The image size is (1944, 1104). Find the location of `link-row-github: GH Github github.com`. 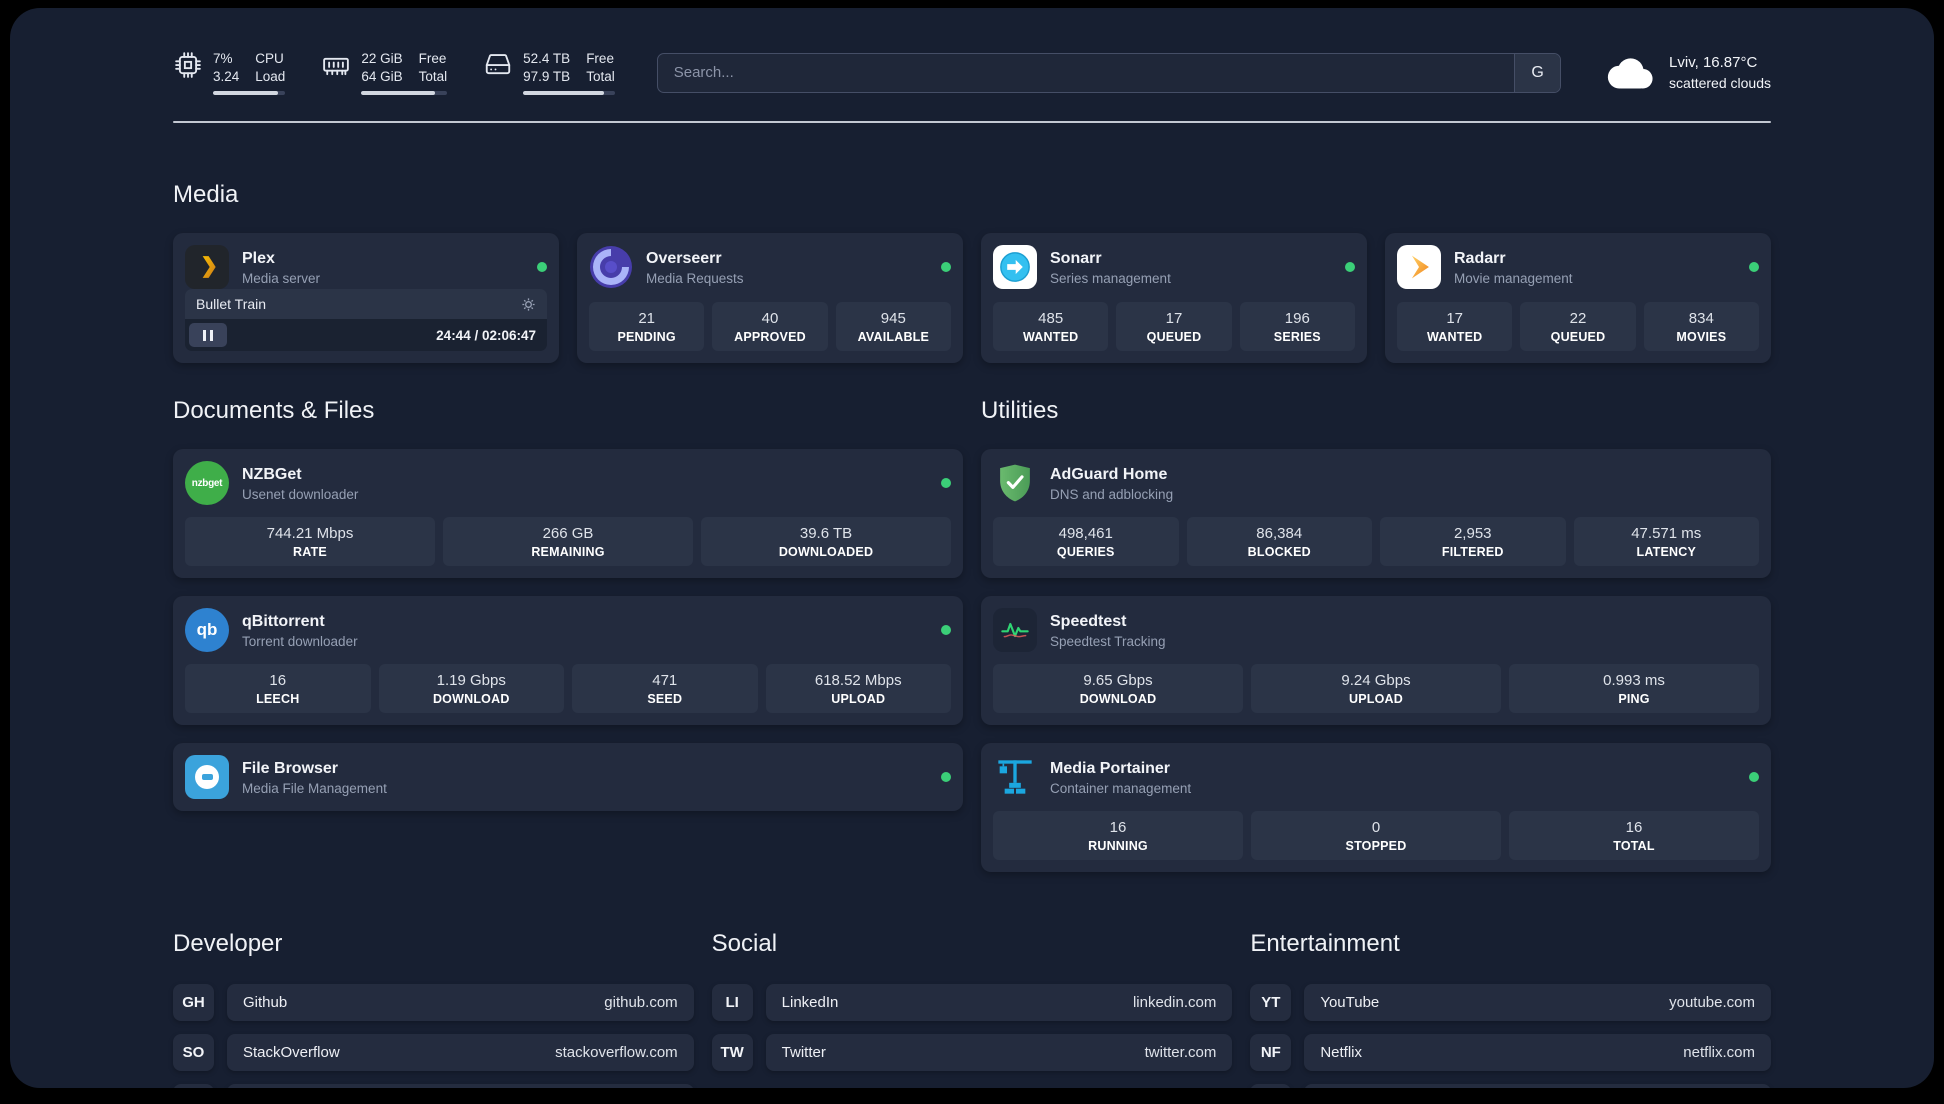

link-row-github: GH Github github.com is located at coordinates (433, 1003).